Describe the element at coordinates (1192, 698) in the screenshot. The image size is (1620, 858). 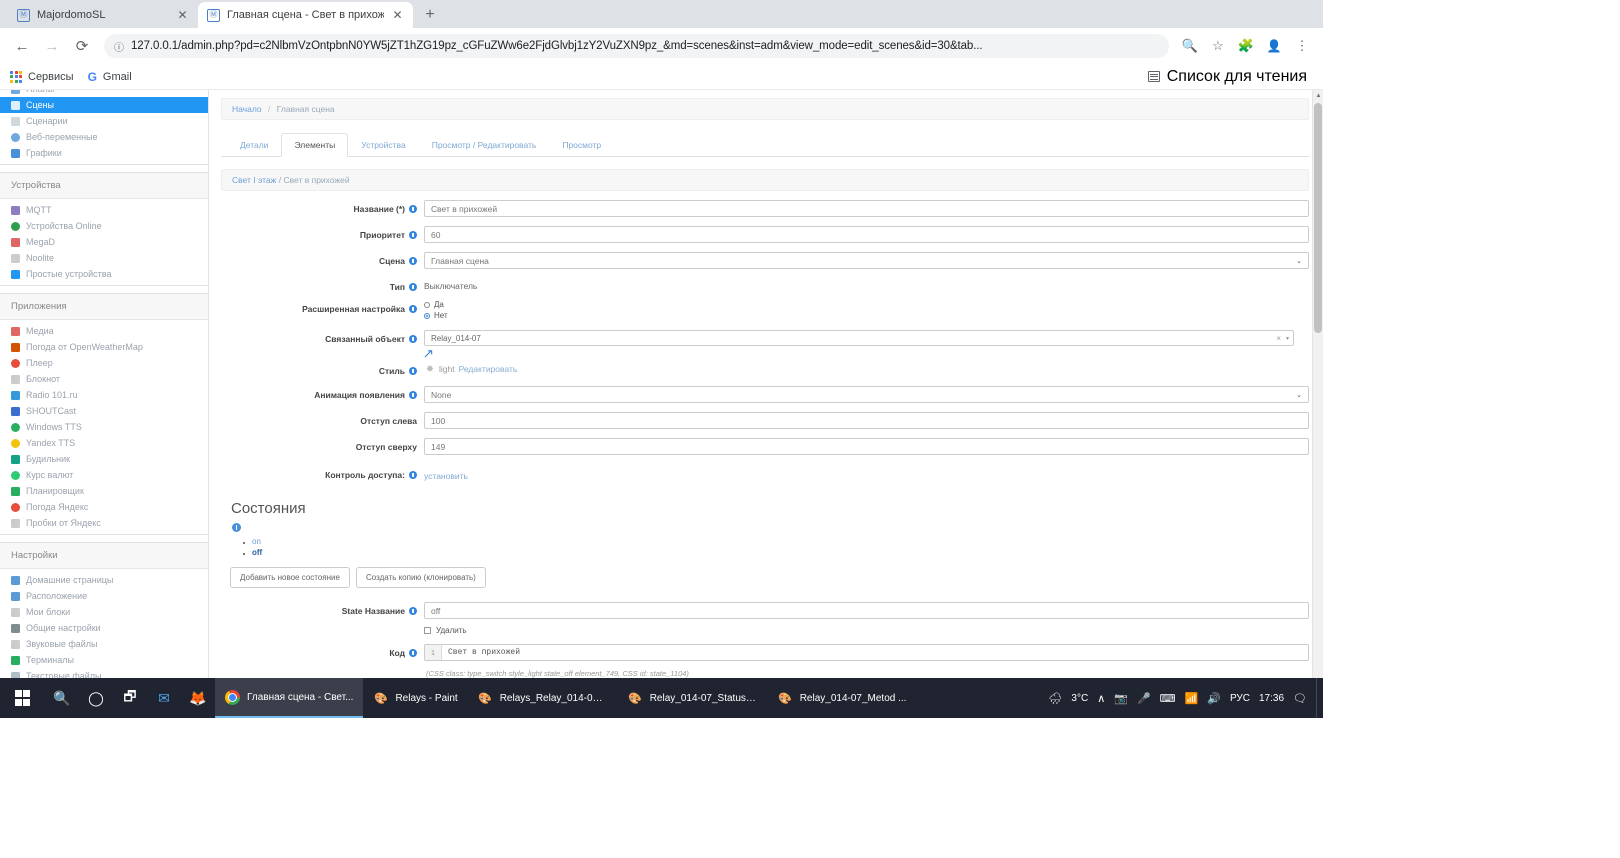
I see `wifi-icon: 📶` at that location.